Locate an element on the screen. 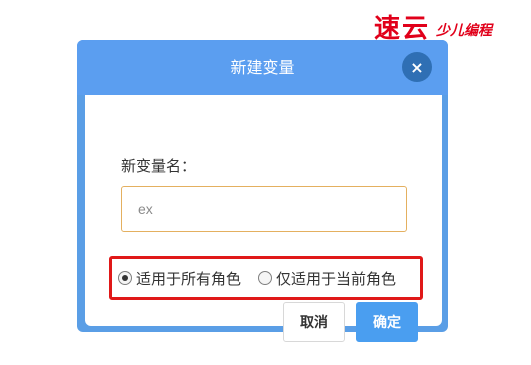 The height and width of the screenshot is (365, 531). variable-name-label: 新变量名： is located at coordinates (159, 166).